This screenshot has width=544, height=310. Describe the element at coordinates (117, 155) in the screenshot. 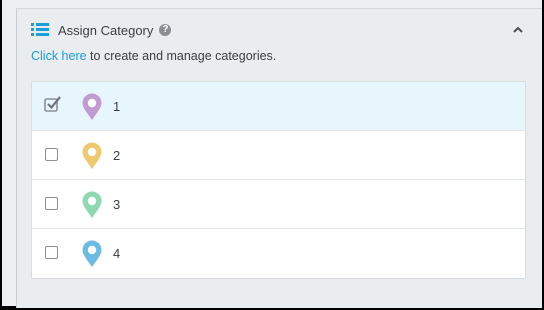

I see `category-label: 2` at that location.